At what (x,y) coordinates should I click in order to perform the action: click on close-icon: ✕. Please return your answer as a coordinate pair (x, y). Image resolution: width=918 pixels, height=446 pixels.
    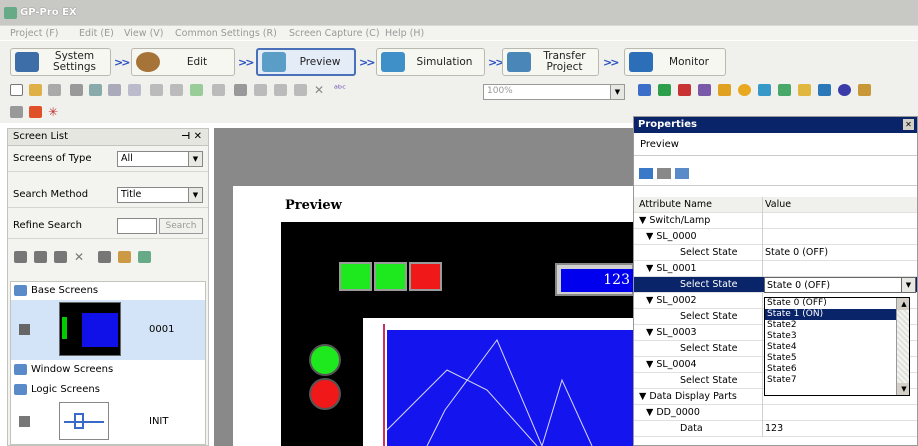
    Looking at the image, I should click on (908, 124).